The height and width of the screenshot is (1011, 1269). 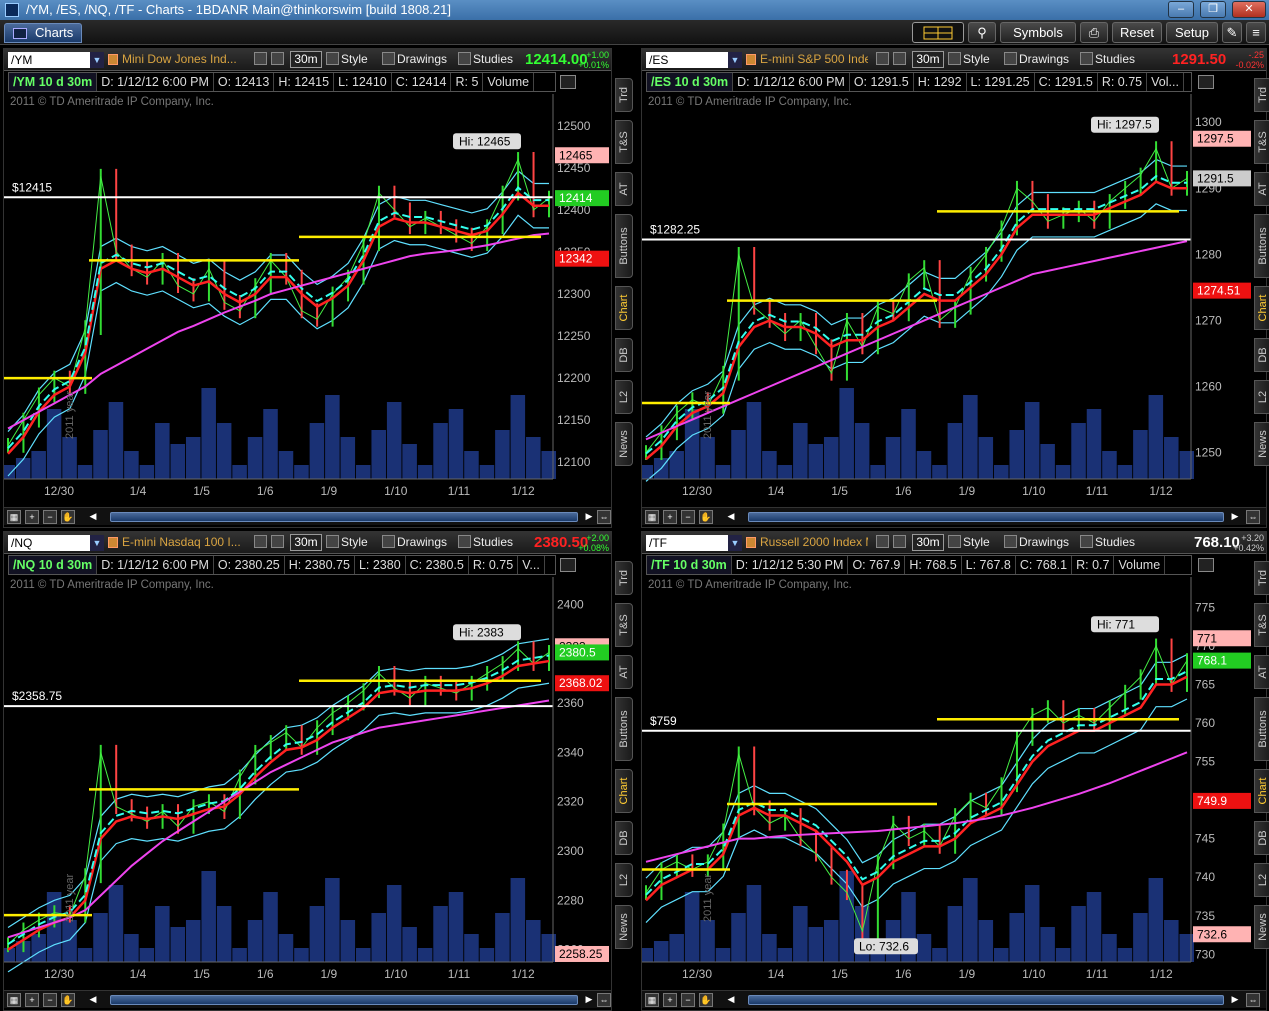 I want to click on tab-charts: Charts, so click(x=43, y=33).